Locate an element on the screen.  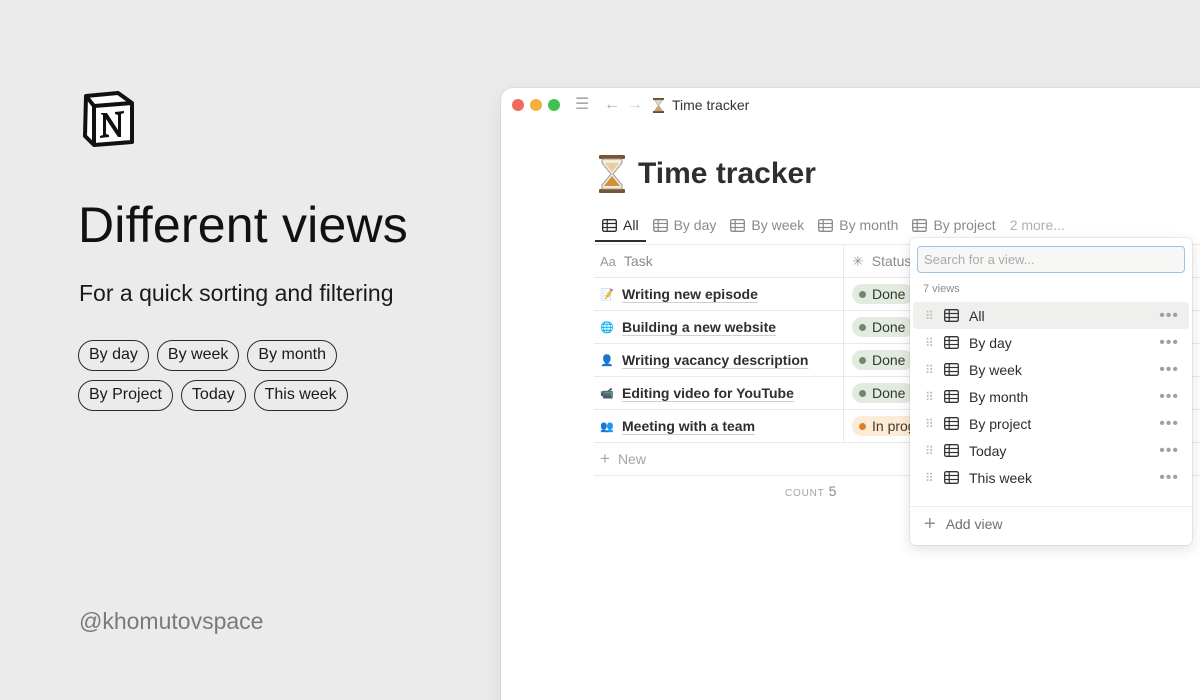
add-view-button: + Add view is located at coordinates (963, 524).